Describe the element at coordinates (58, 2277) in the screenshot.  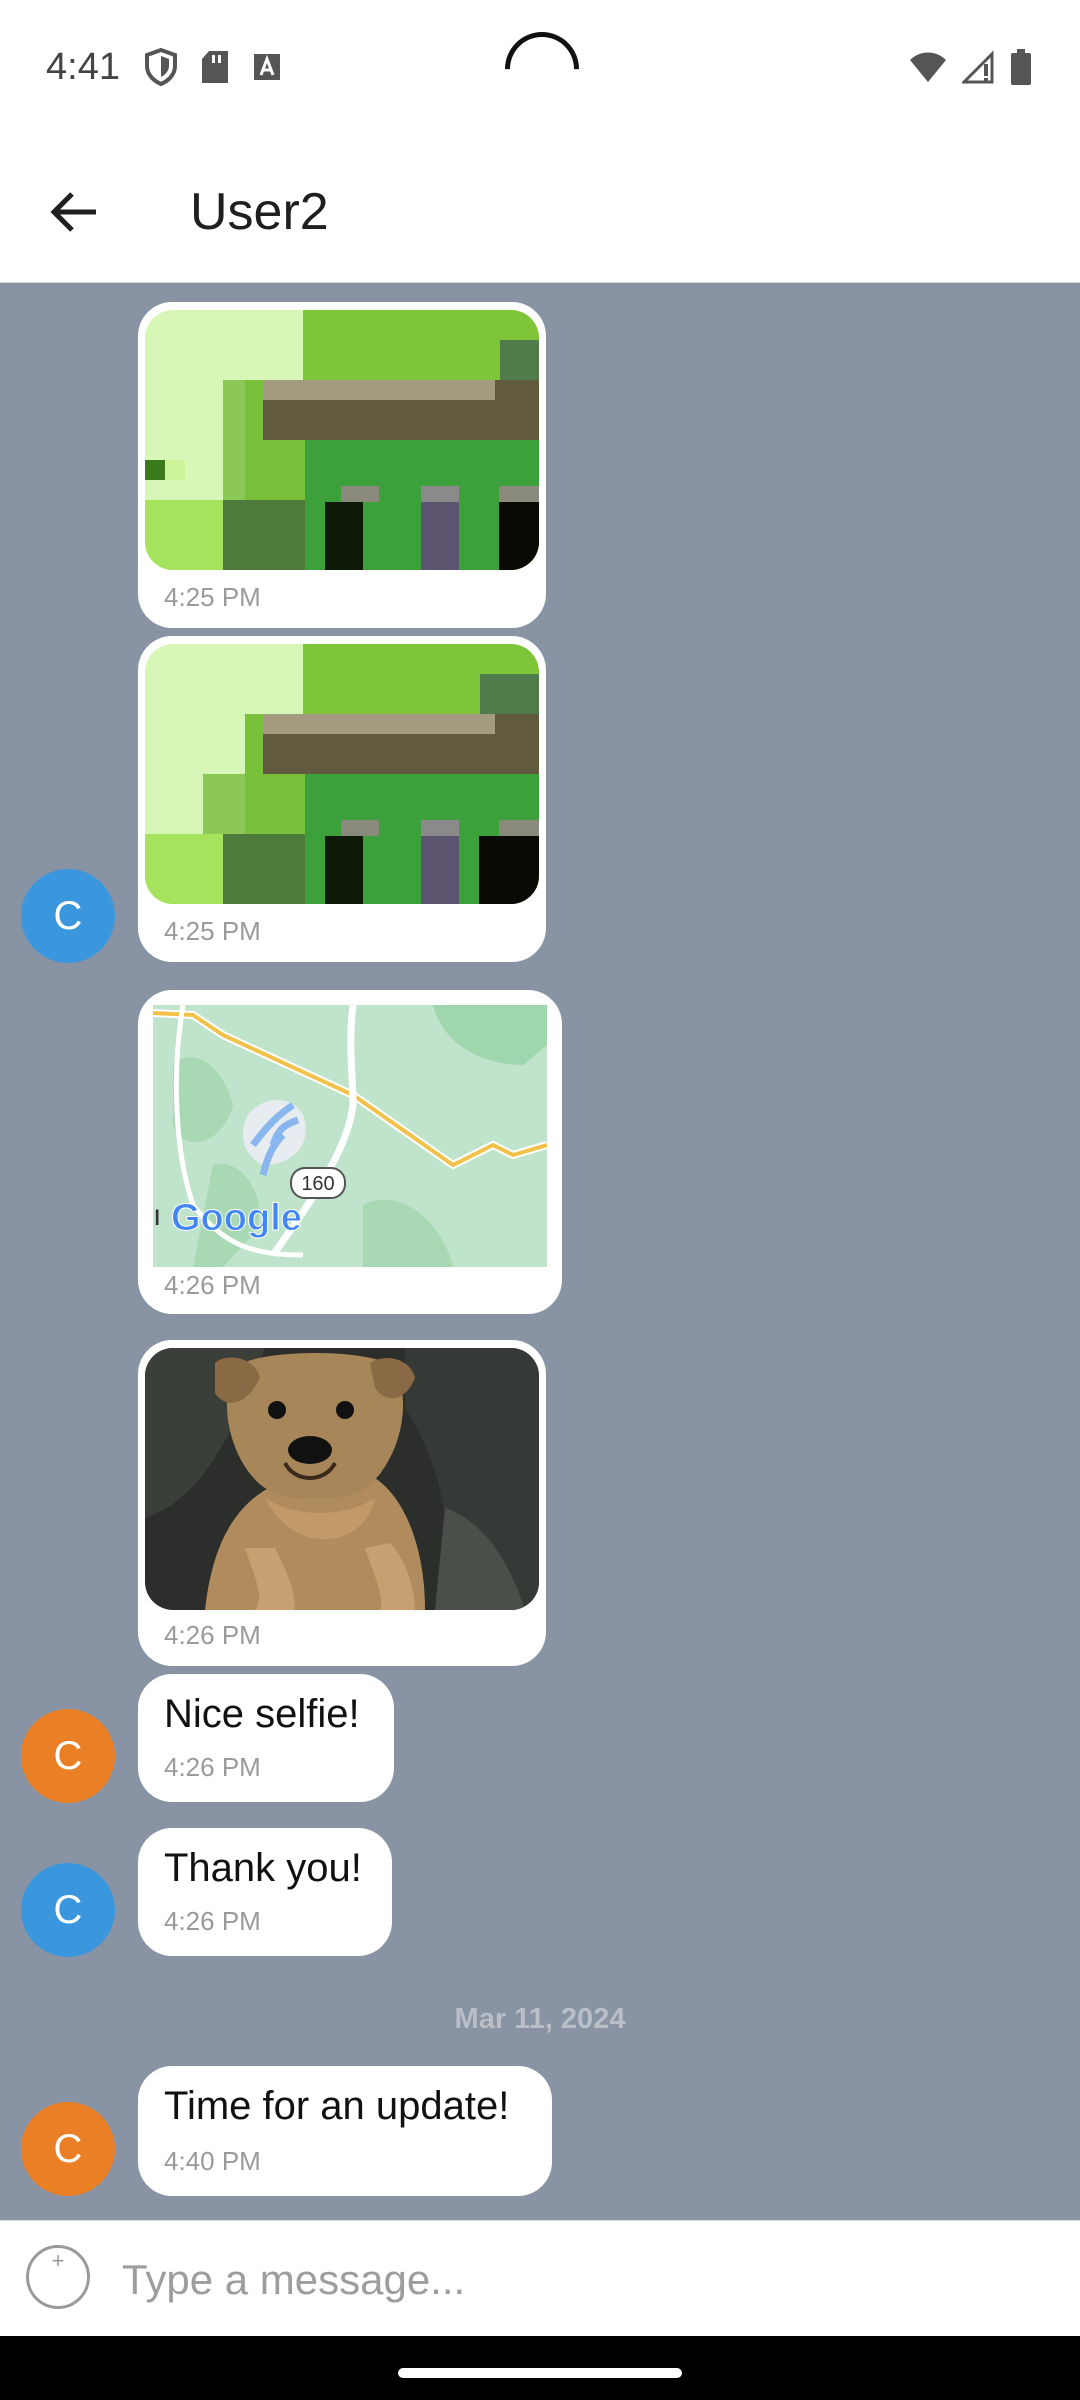
I see `add-attachment-button: +` at that location.